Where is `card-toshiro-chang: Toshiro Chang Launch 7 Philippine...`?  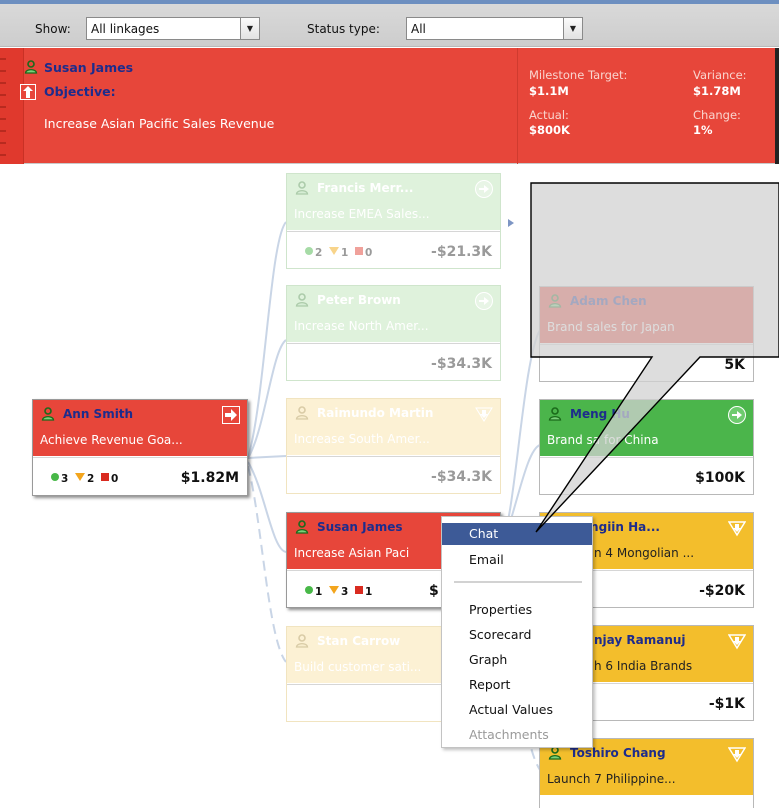
card-toshiro-chang: Toshiro Chang Launch 7 Philippine... is located at coordinates (646, 773).